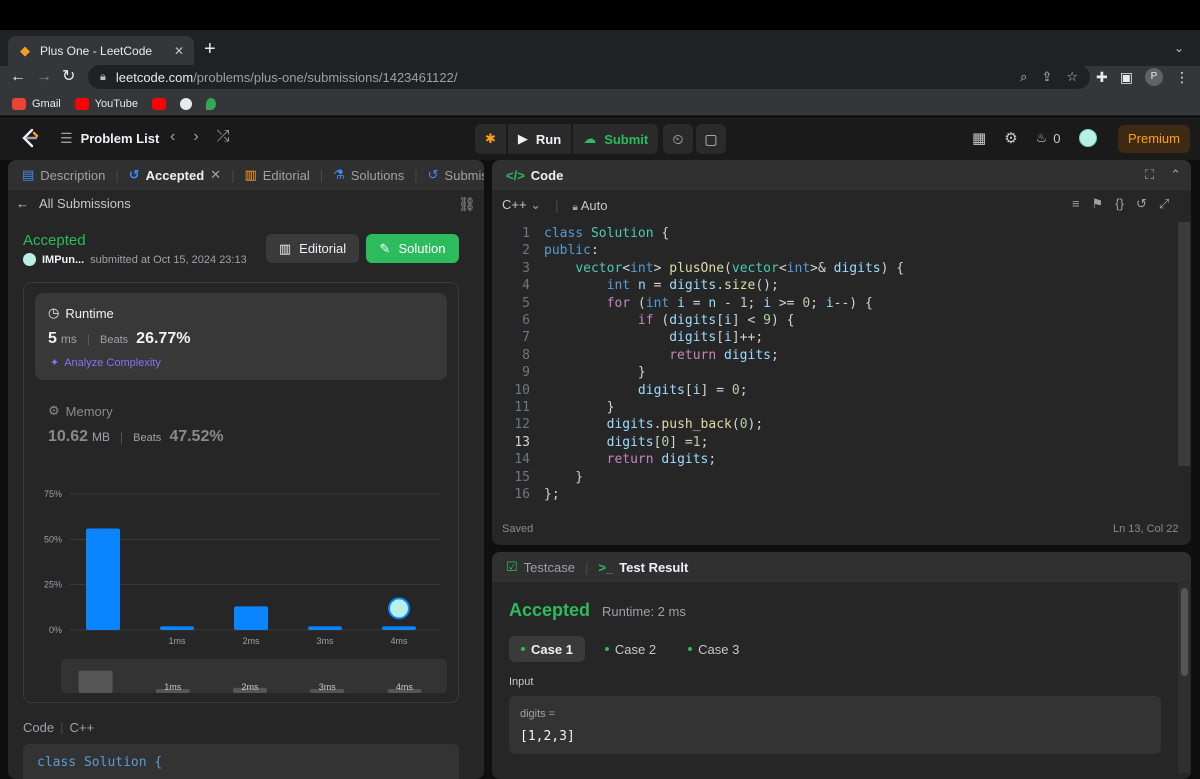  I want to click on terminal-icon: >_, so click(606, 567).